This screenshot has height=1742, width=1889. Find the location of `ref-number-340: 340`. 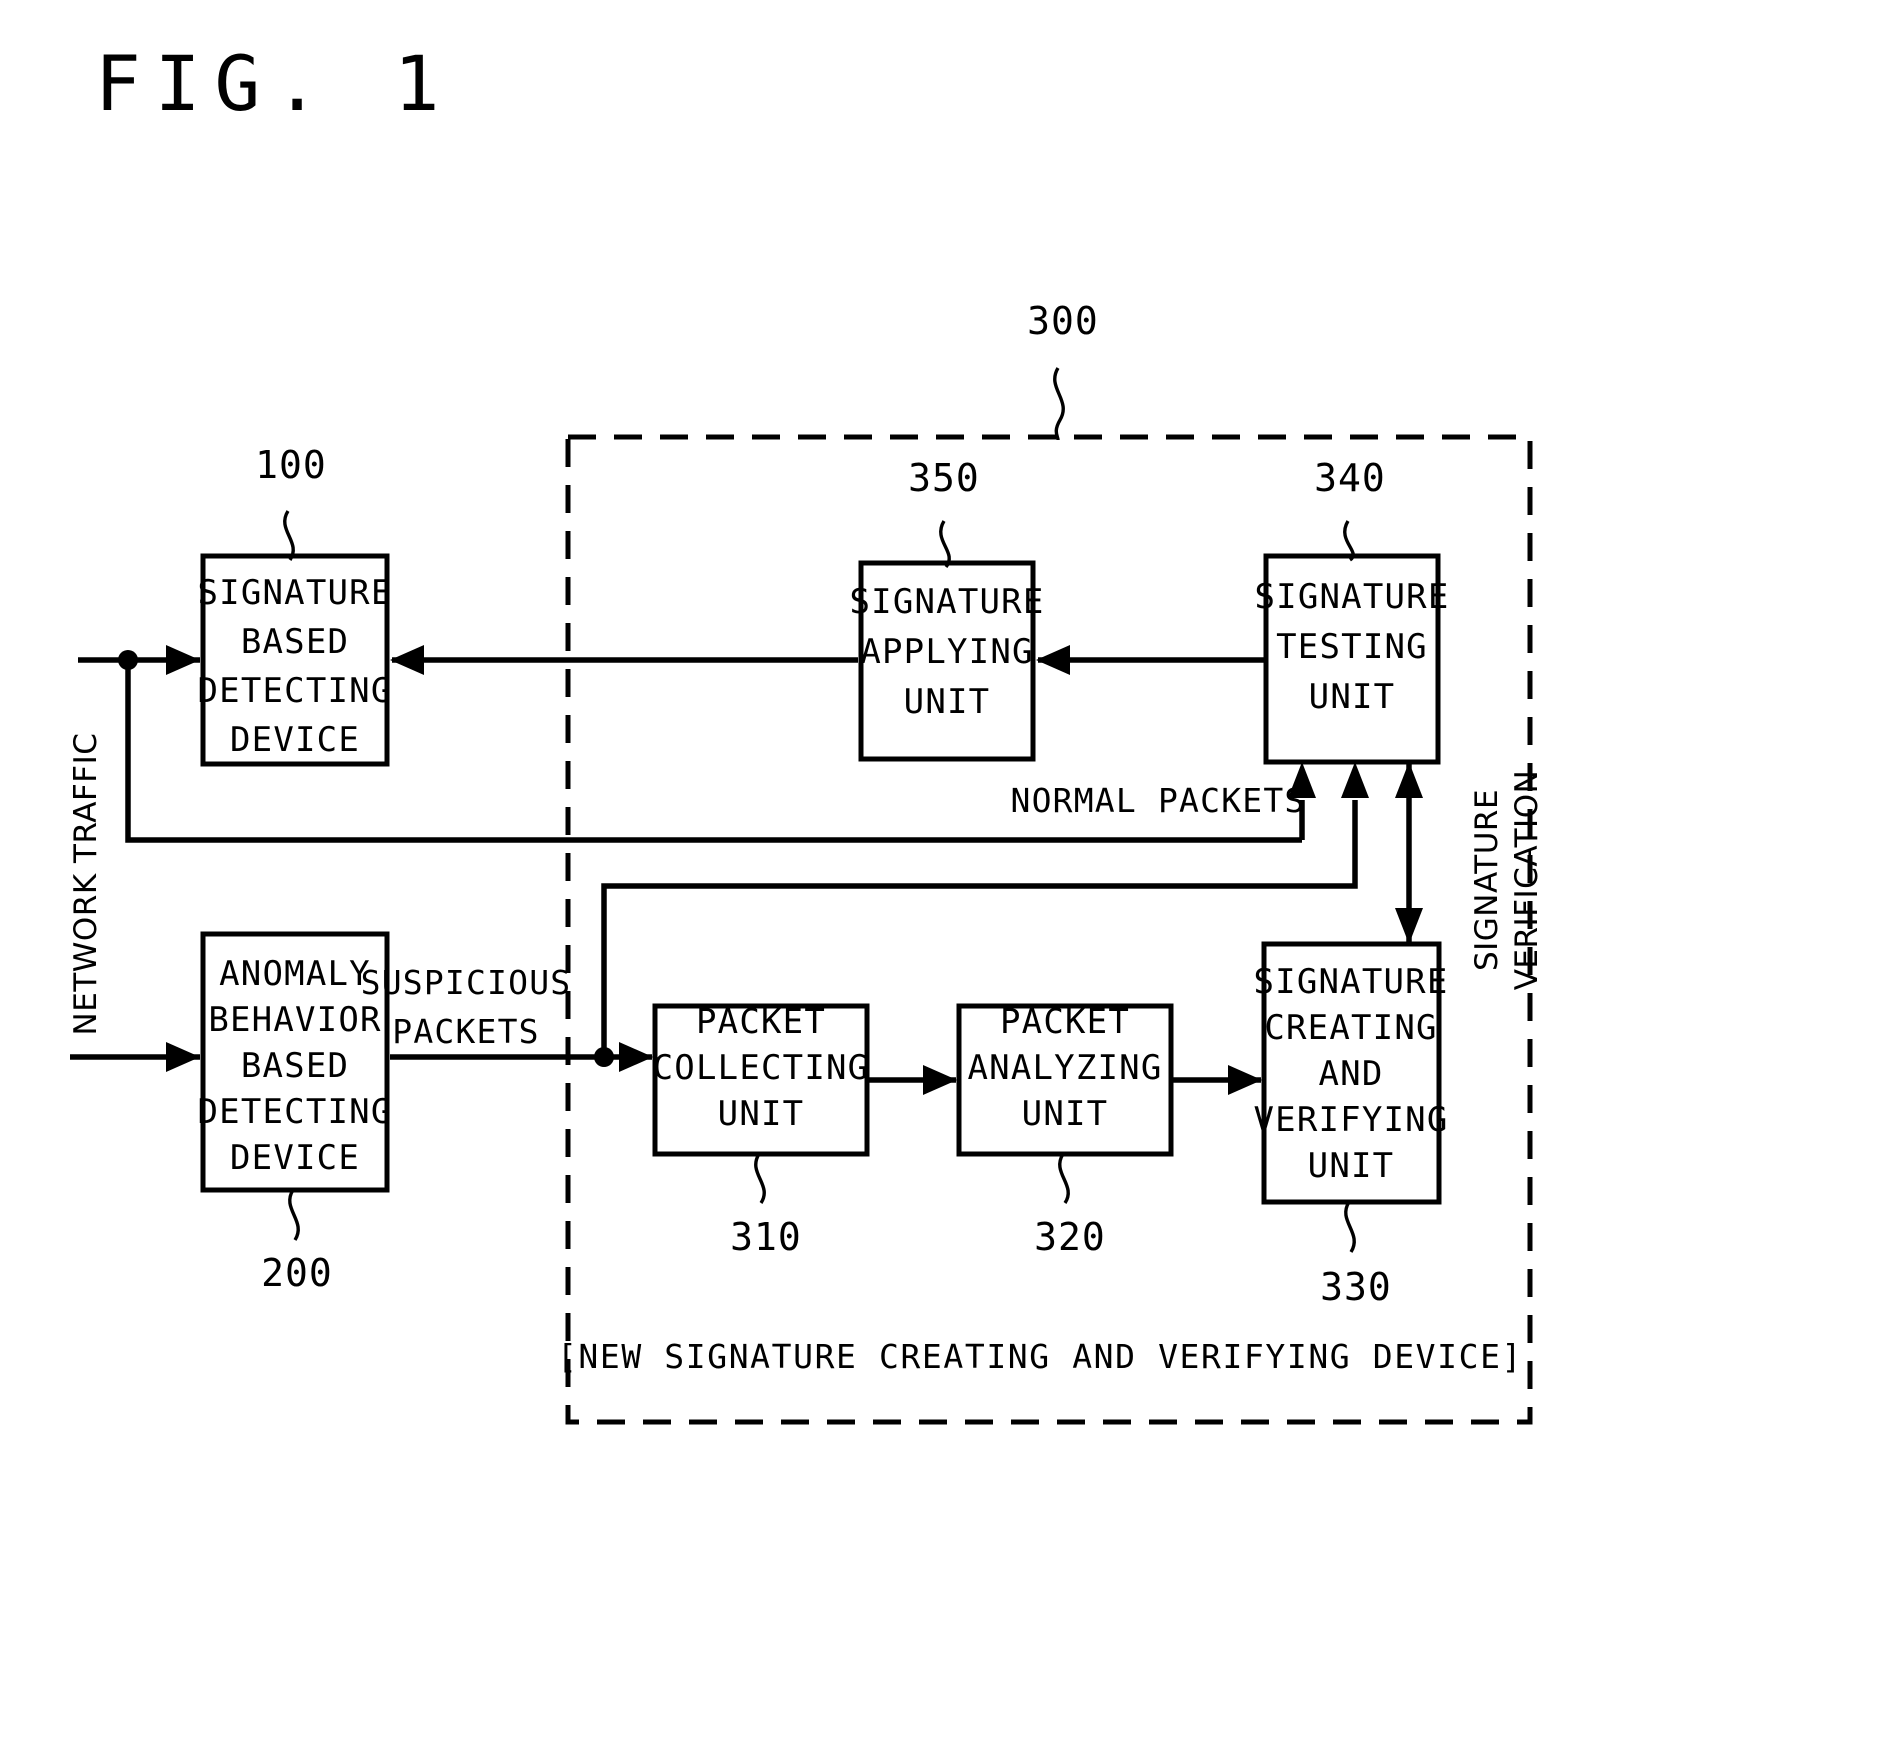

ref-number-340: 340 is located at coordinates (1350, 478).